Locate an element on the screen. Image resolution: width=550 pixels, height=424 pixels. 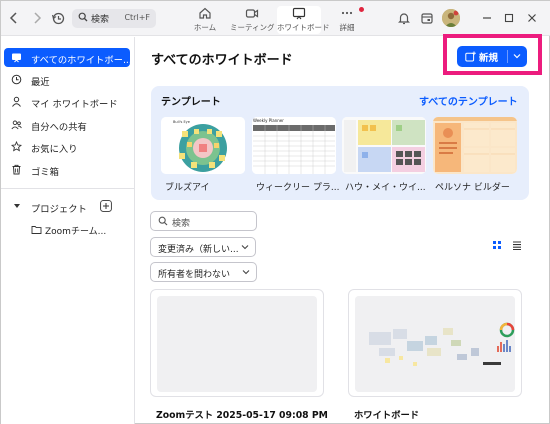
template-card-bullseye: Bull's Eye is located at coordinates (203, 145).